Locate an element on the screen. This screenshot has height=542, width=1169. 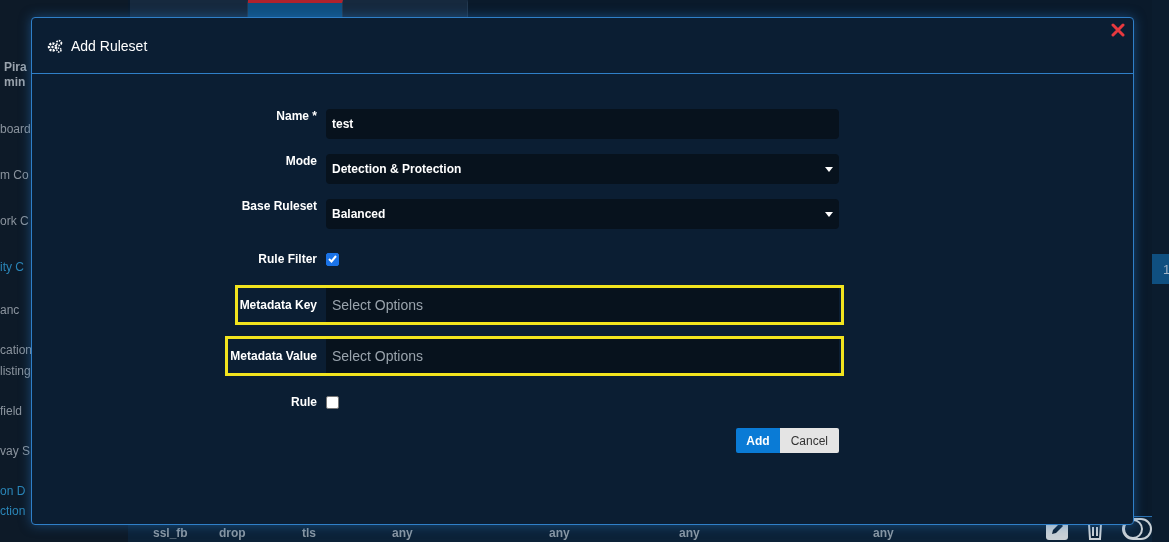
page-button: 1 is located at coordinates (1160, 269).